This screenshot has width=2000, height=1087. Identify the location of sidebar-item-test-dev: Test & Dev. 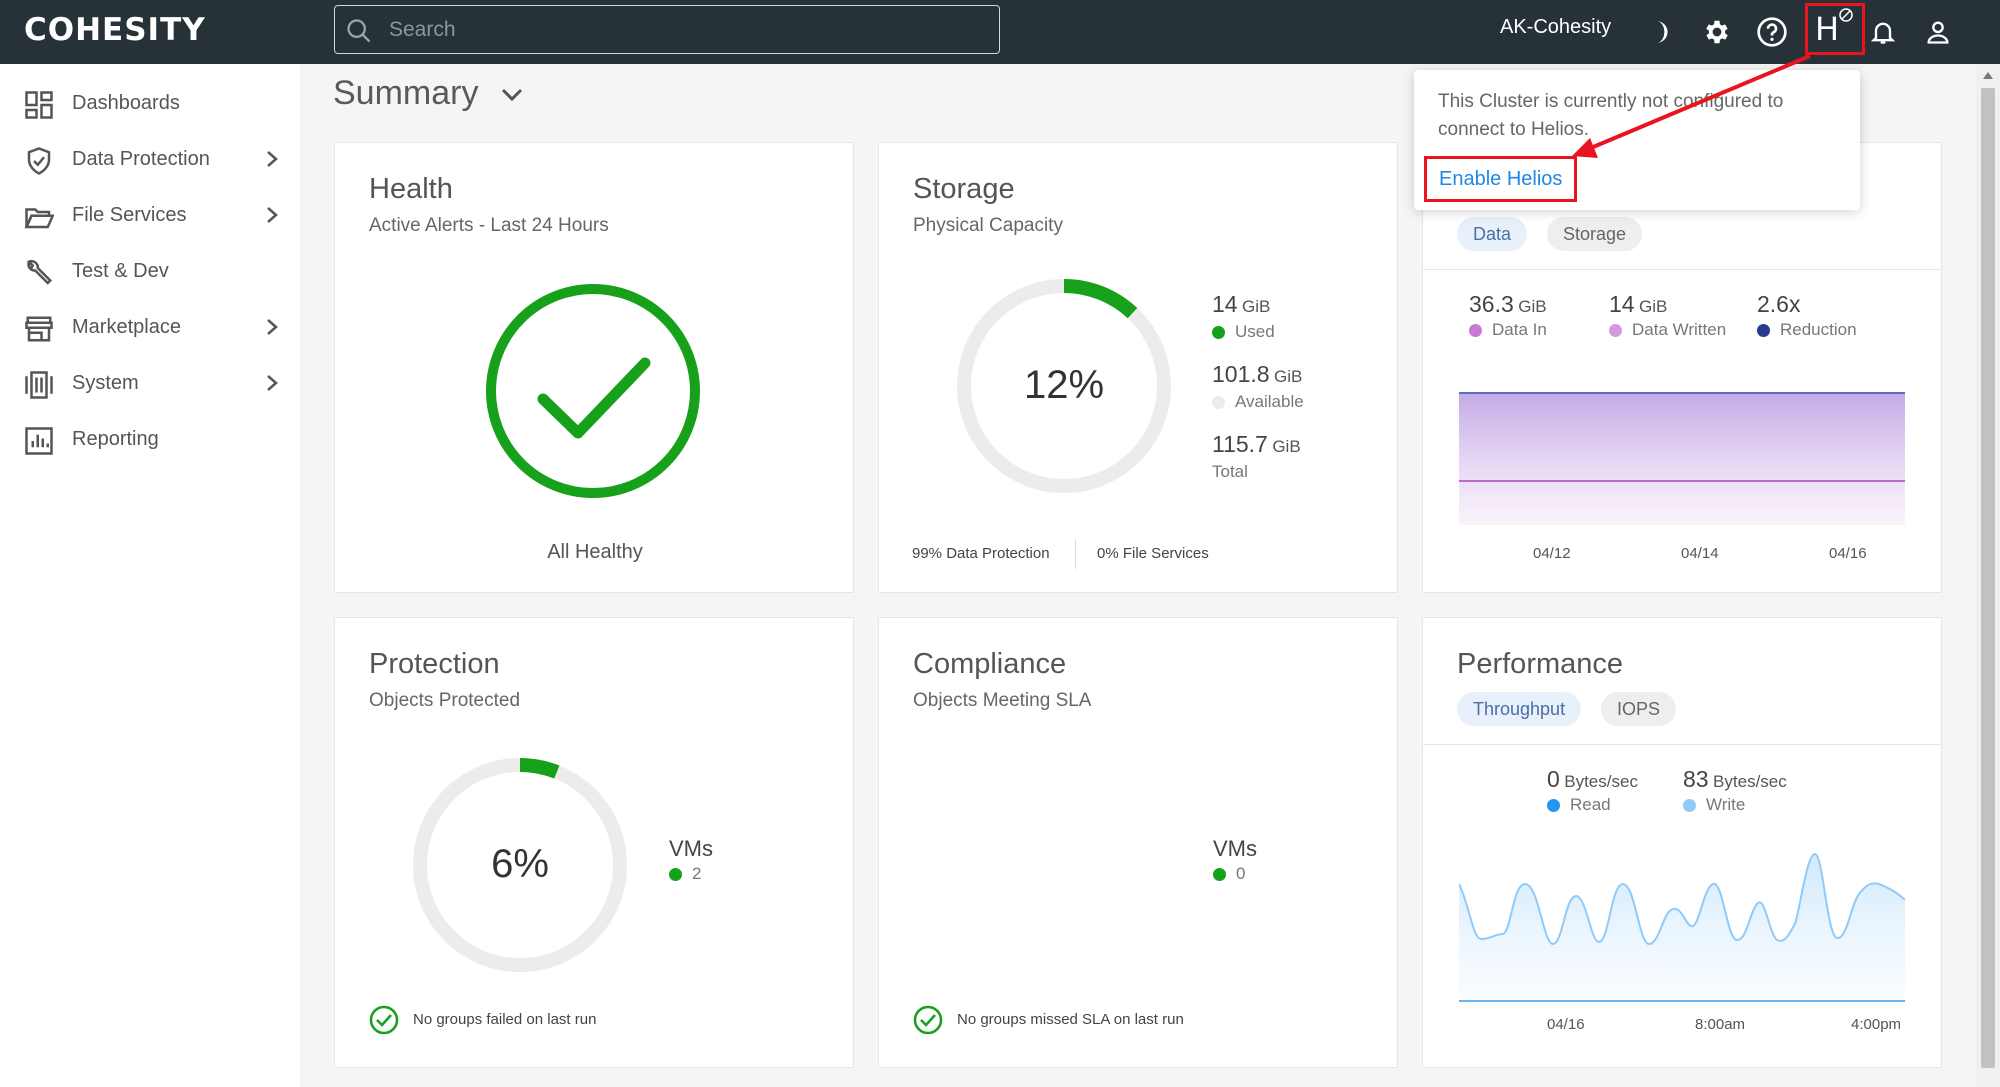
(150, 271).